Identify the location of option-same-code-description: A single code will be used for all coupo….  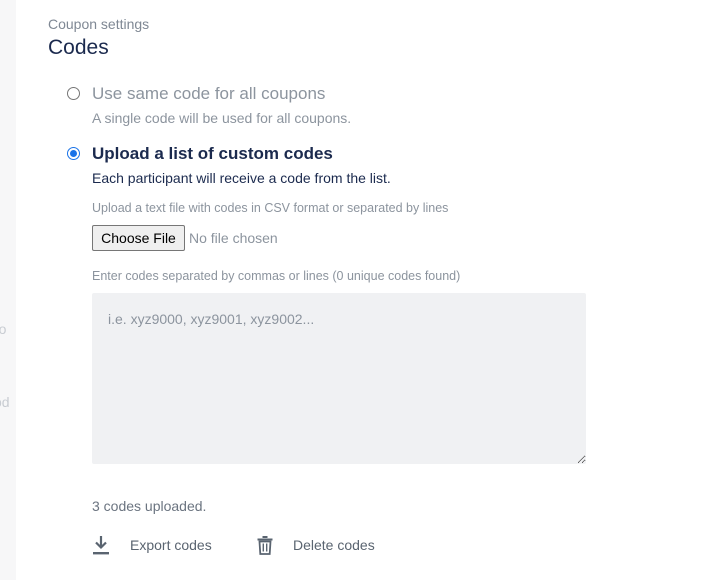
(222, 118).